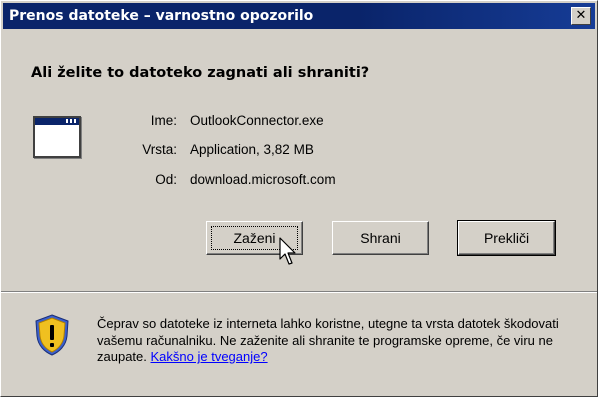 The width and height of the screenshot is (598, 397). Describe the element at coordinates (263, 179) in the screenshot. I see `from-value: download.microsoft.com` at that location.